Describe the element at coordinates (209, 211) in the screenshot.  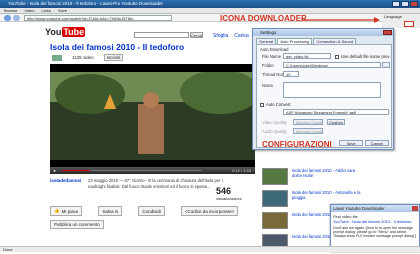
I see `embed-button: <Codice da incorporare>` at that location.